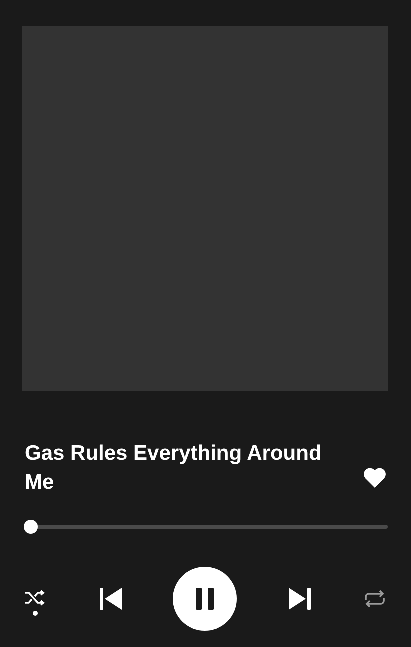 The height and width of the screenshot is (647, 411). What do you see at coordinates (206, 527) in the screenshot?
I see `progress-slider` at bounding box center [206, 527].